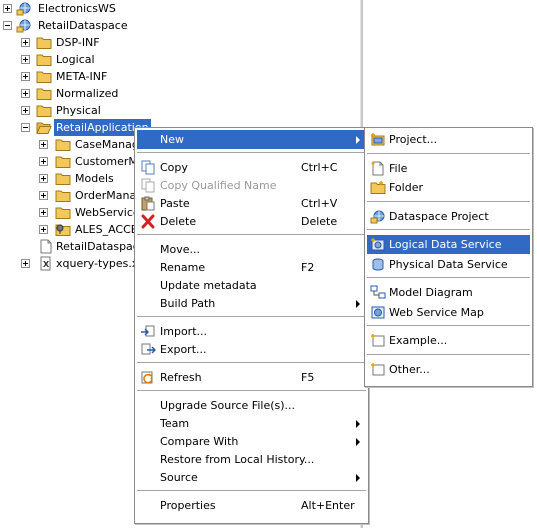  Describe the element at coordinates (378, 139) in the screenshot. I see `new-project-icon` at that location.